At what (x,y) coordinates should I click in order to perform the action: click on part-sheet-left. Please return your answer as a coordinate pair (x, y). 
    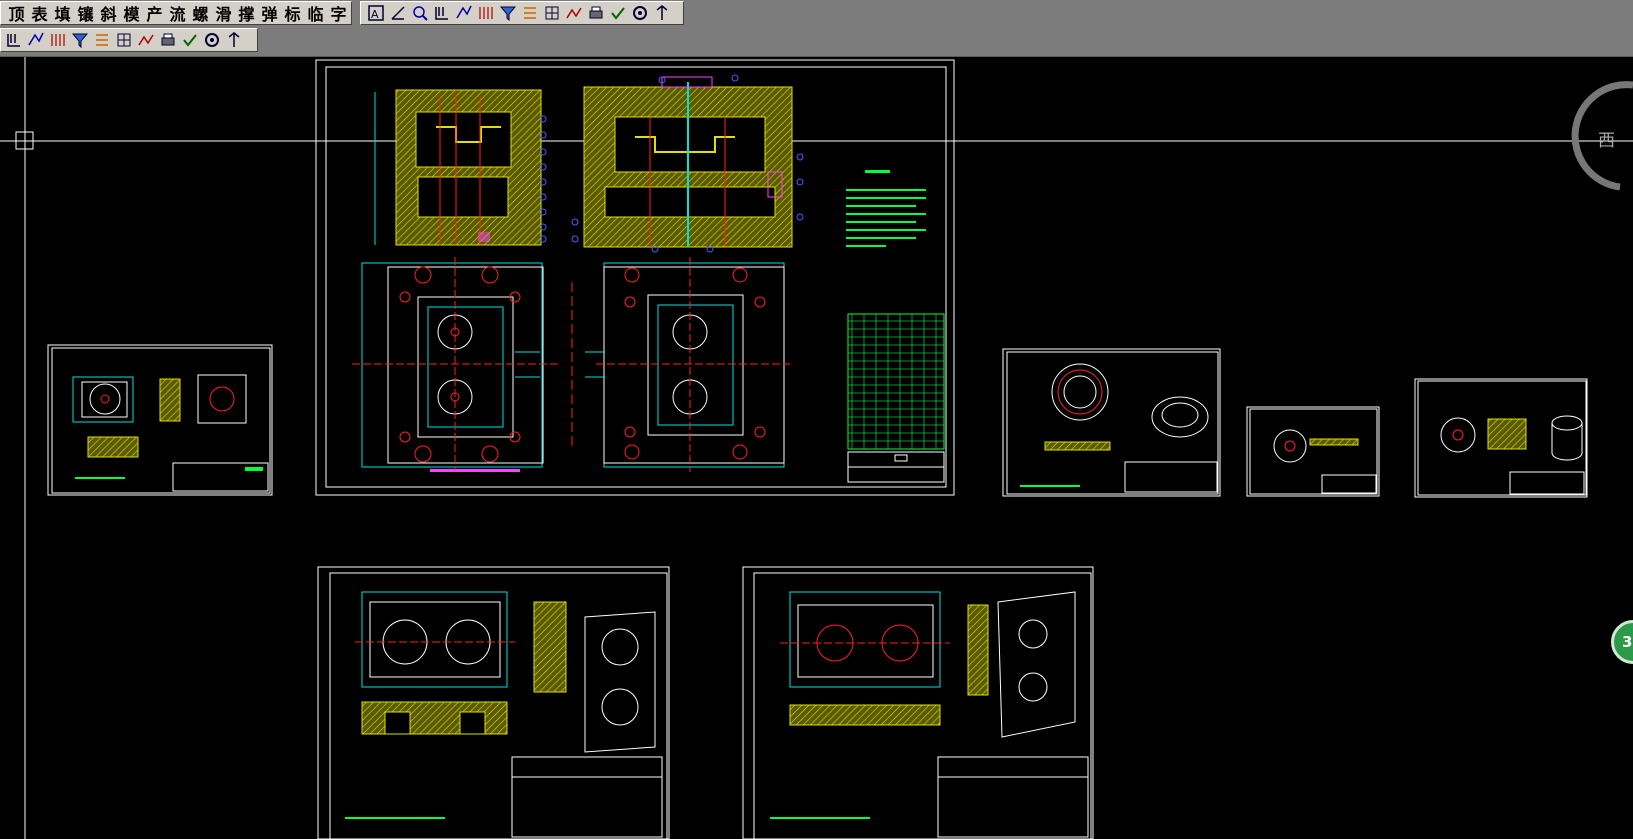
    Looking at the image, I should click on (160, 420).